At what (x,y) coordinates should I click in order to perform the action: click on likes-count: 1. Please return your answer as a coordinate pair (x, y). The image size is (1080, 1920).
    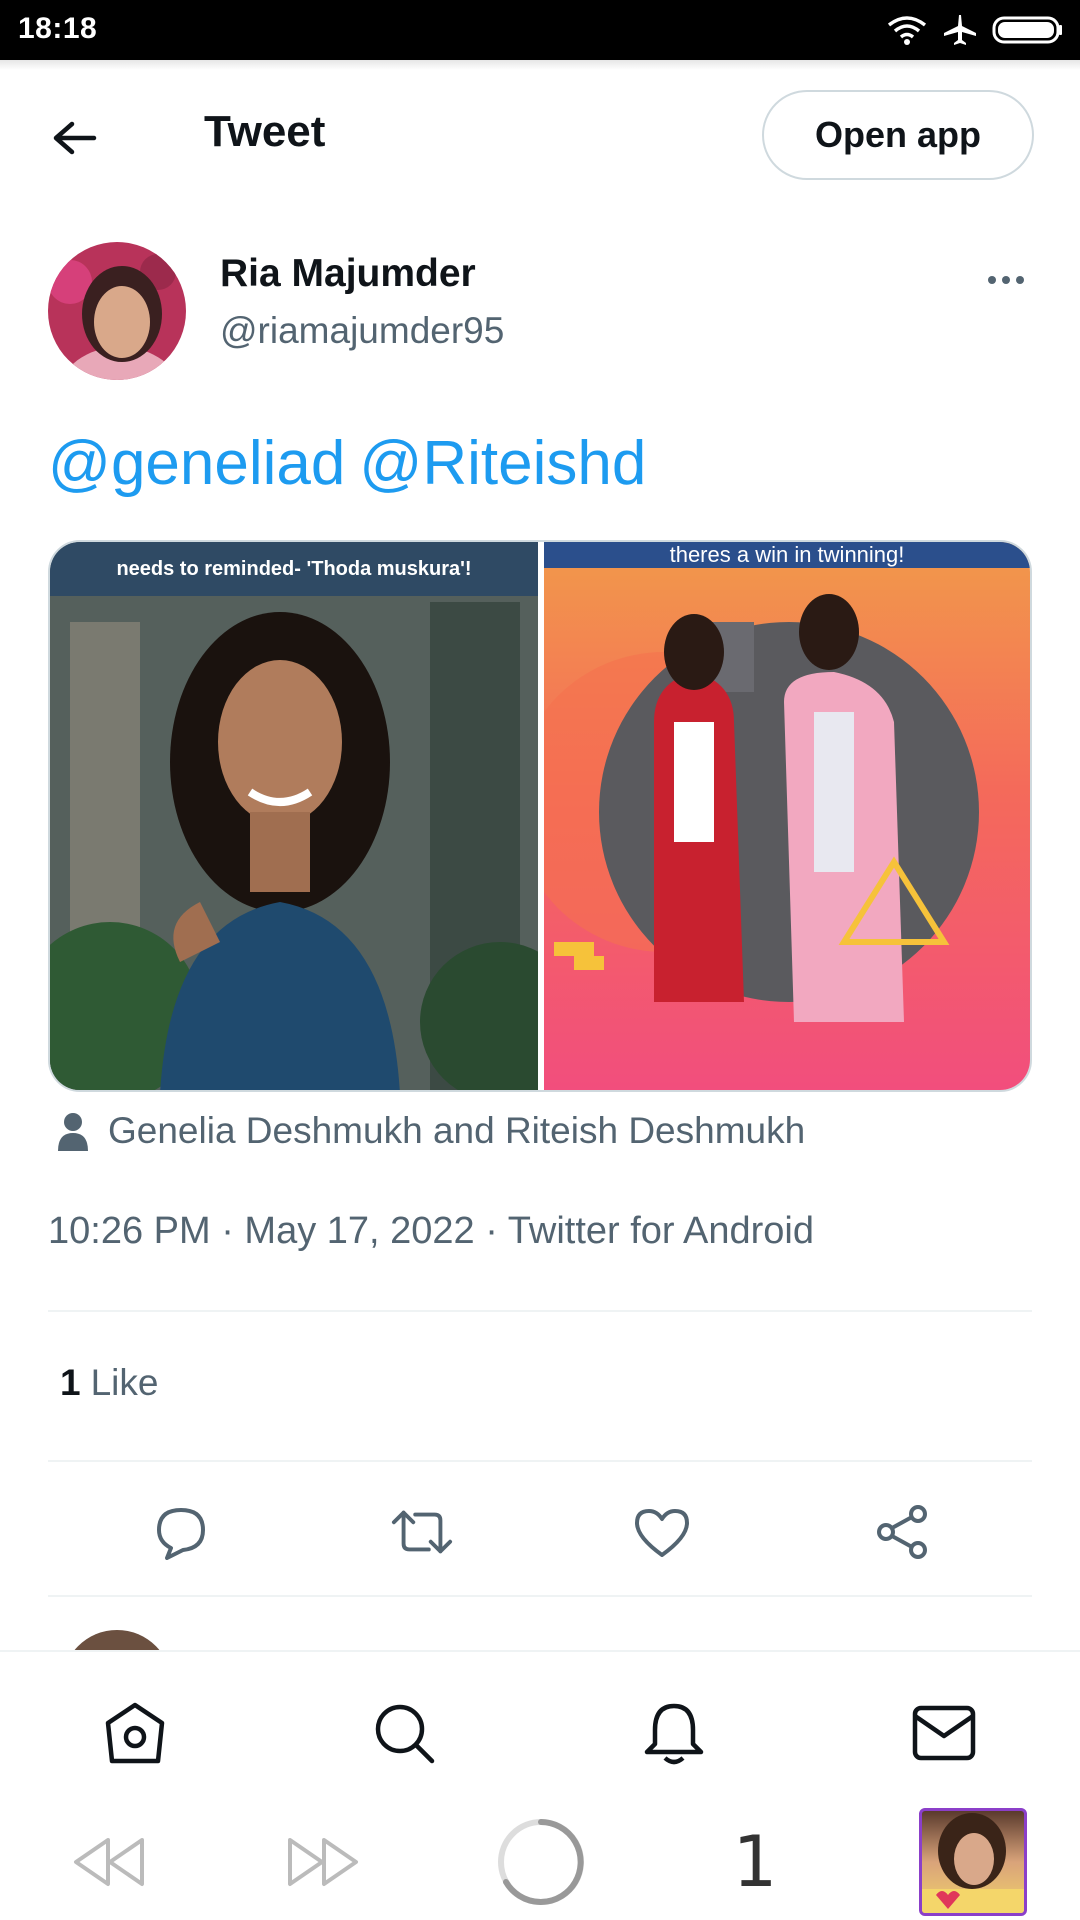
    Looking at the image, I should click on (70, 1382).